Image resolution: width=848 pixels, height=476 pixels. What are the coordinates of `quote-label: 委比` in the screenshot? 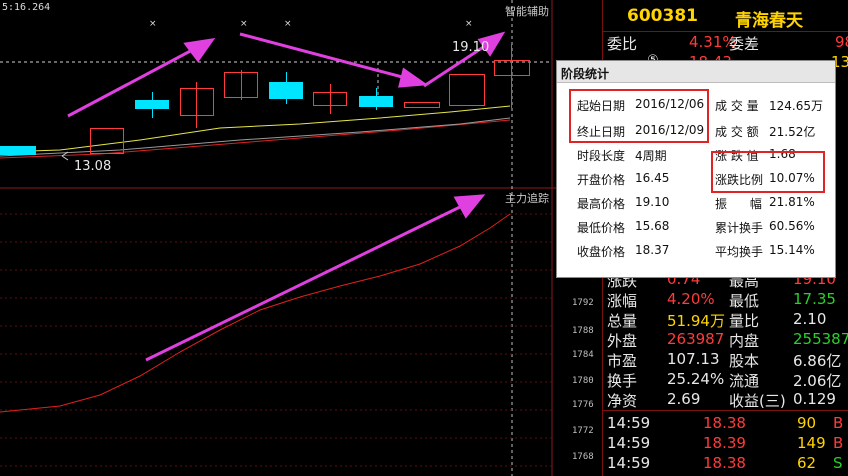 It's located at (622, 44).